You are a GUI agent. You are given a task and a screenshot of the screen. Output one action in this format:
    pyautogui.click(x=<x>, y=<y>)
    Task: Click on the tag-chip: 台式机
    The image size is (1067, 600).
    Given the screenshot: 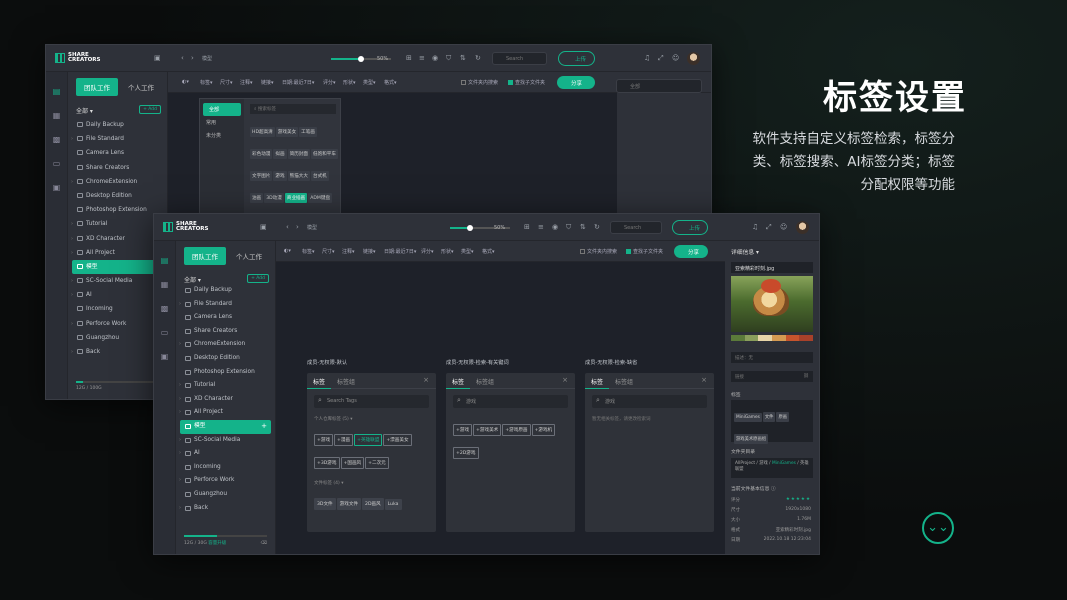 What is the action you would take?
    pyautogui.click(x=319, y=176)
    